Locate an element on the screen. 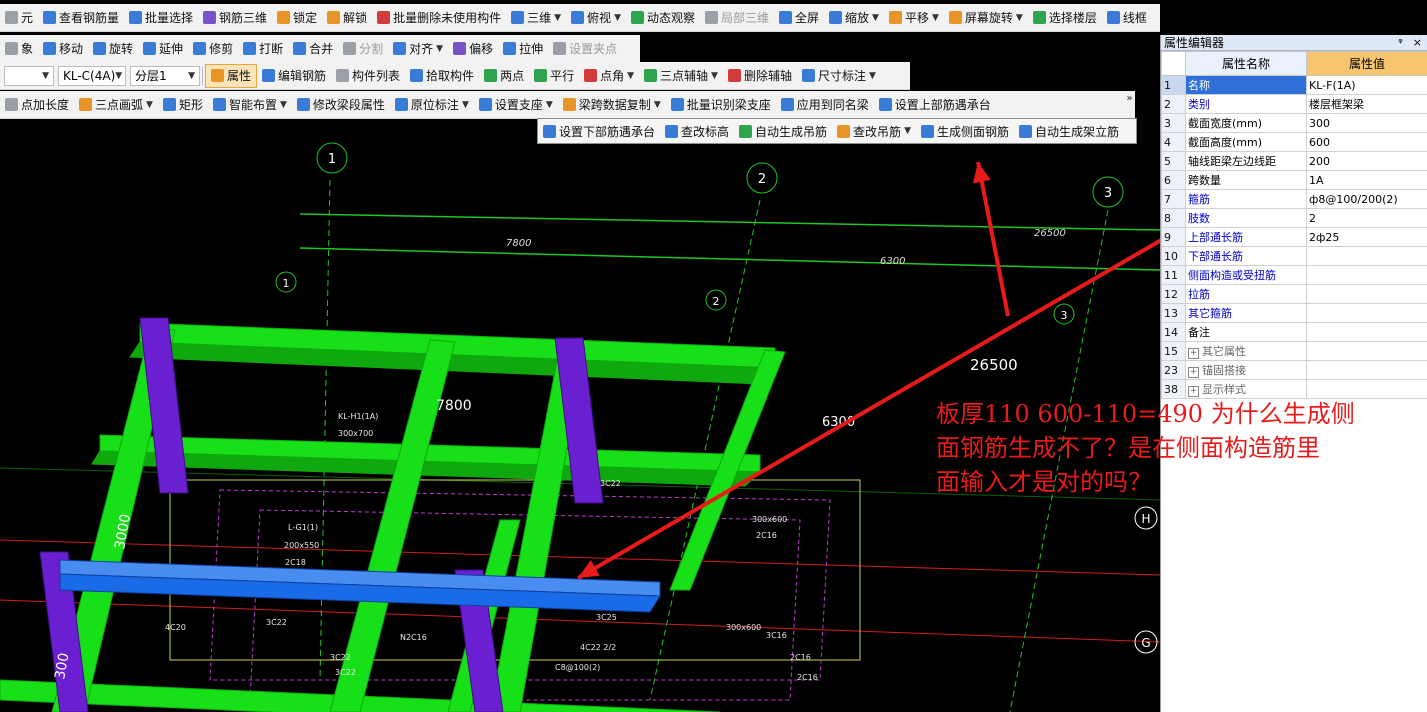 This screenshot has height=712, width=1427. toolbar1-button-15: 选择楼层 is located at coordinates (1065, 18).